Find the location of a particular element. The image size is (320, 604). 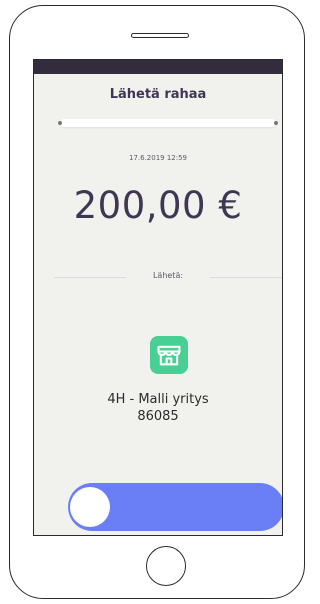

divider-line-right is located at coordinates (246, 277).